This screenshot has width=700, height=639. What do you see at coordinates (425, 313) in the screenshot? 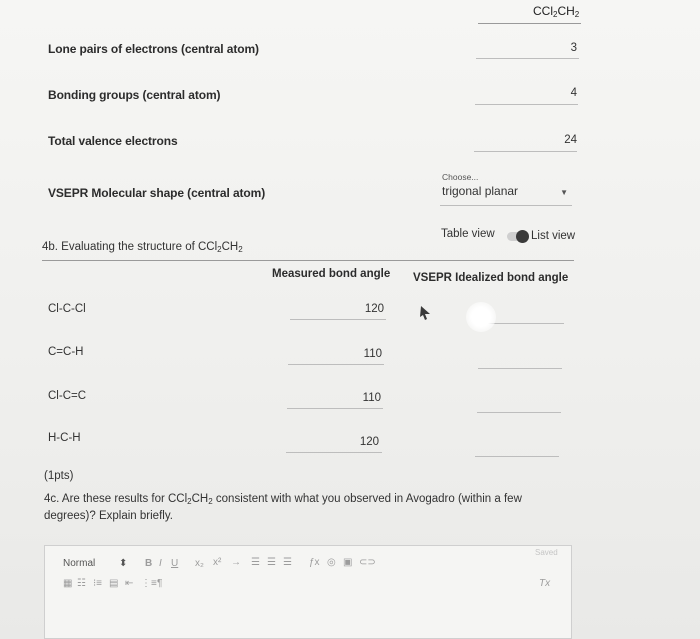
I see `mouse-pointer-icon` at bounding box center [425, 313].